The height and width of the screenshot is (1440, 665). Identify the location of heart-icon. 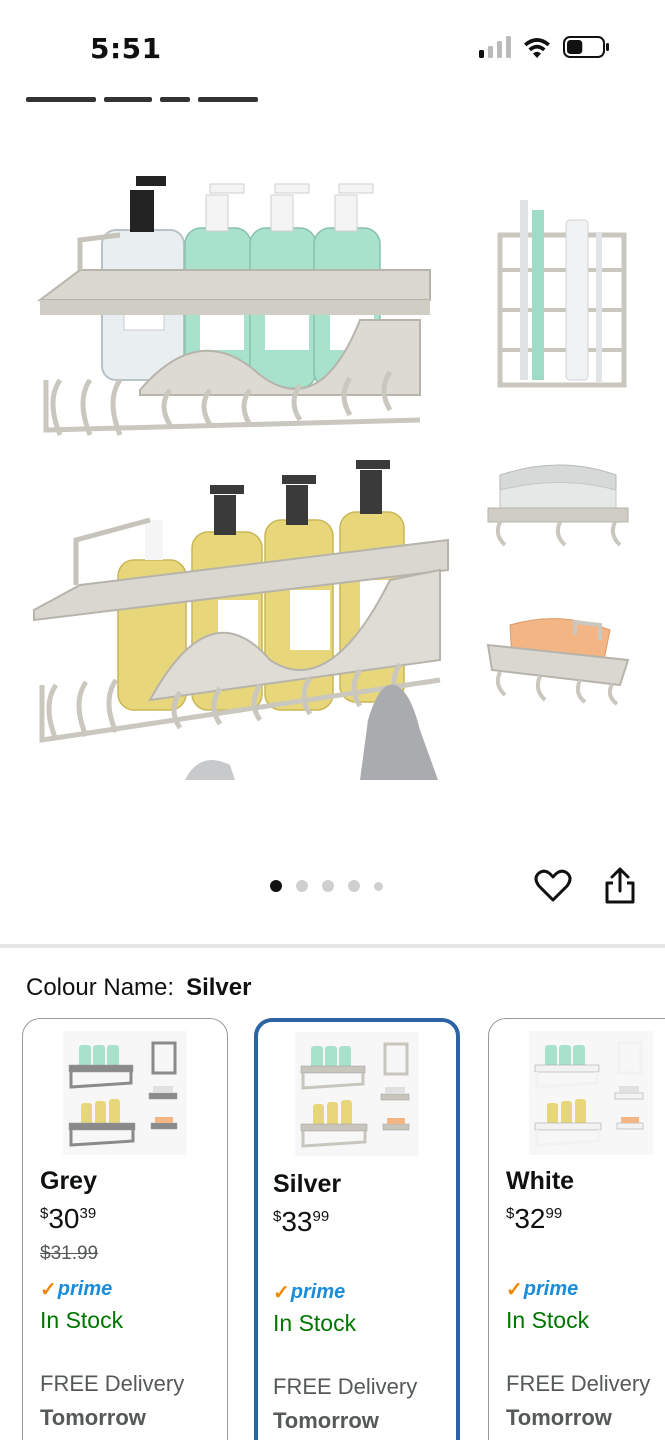
(553, 885).